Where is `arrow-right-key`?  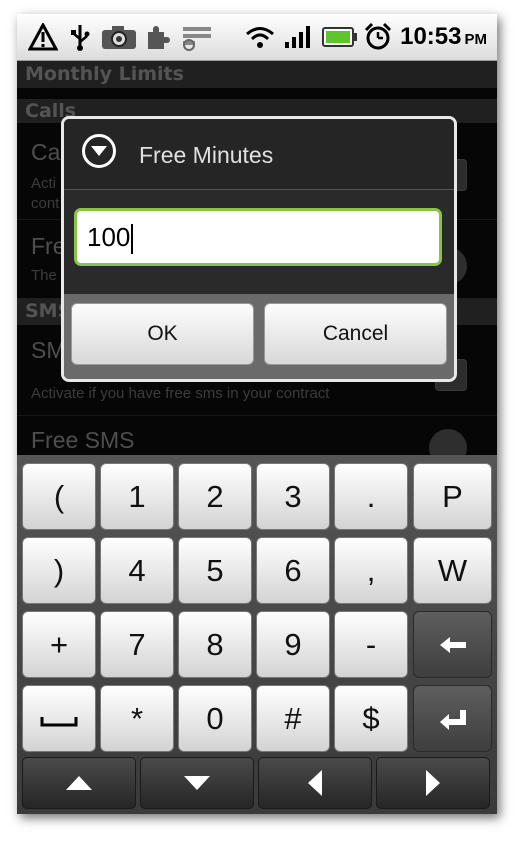
arrow-right-key is located at coordinates (433, 783).